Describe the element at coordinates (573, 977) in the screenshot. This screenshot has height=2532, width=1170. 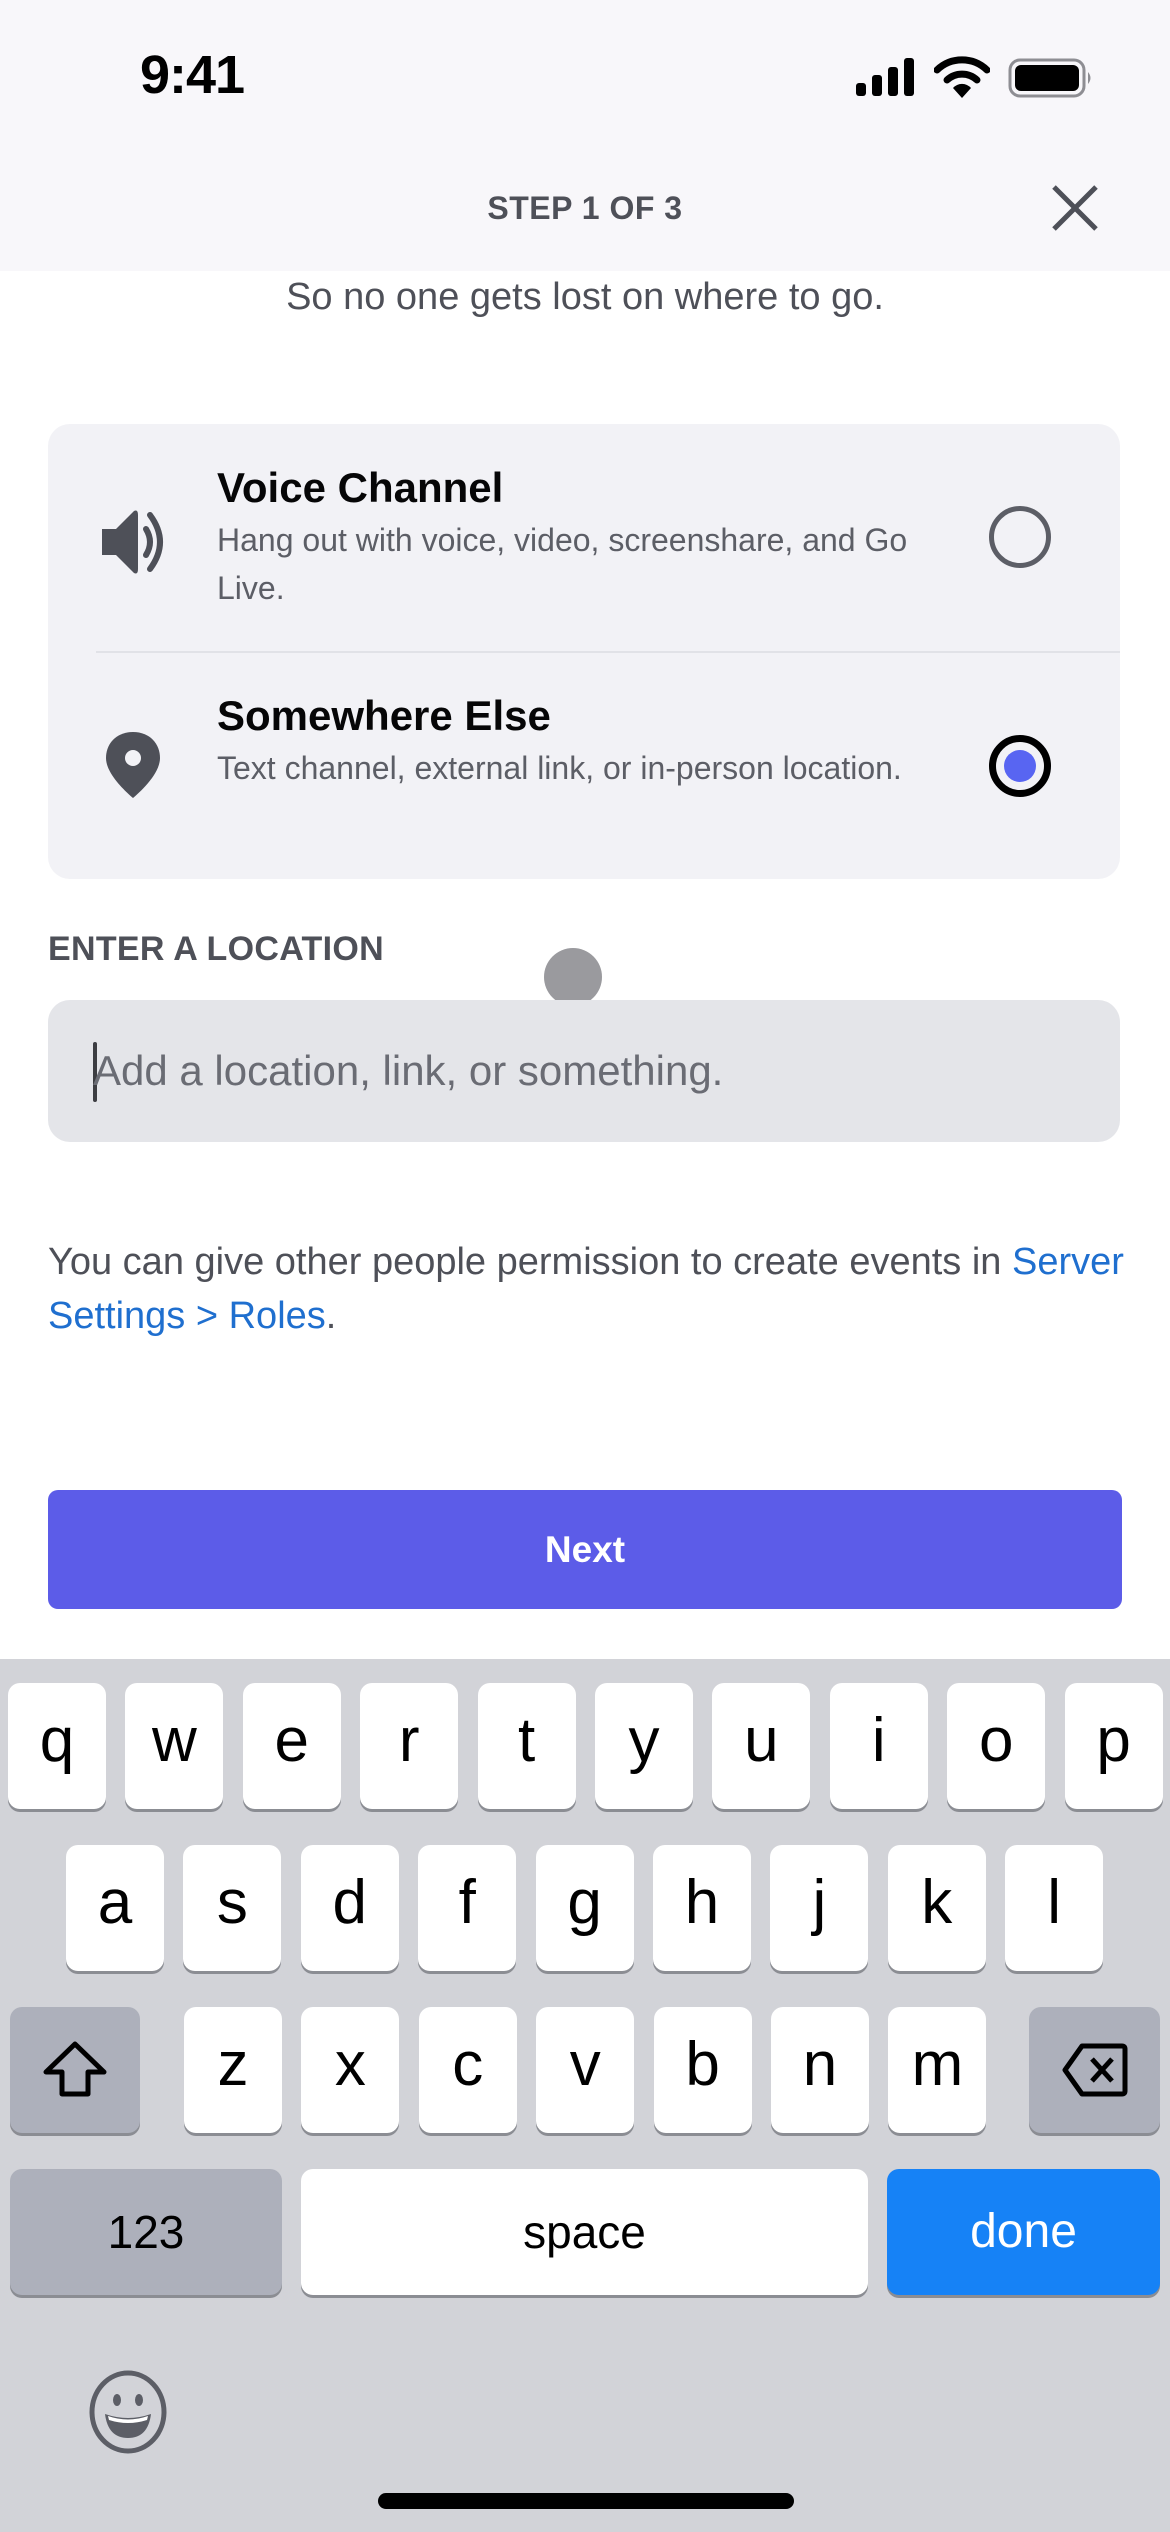
I see `touch-indicator` at that location.